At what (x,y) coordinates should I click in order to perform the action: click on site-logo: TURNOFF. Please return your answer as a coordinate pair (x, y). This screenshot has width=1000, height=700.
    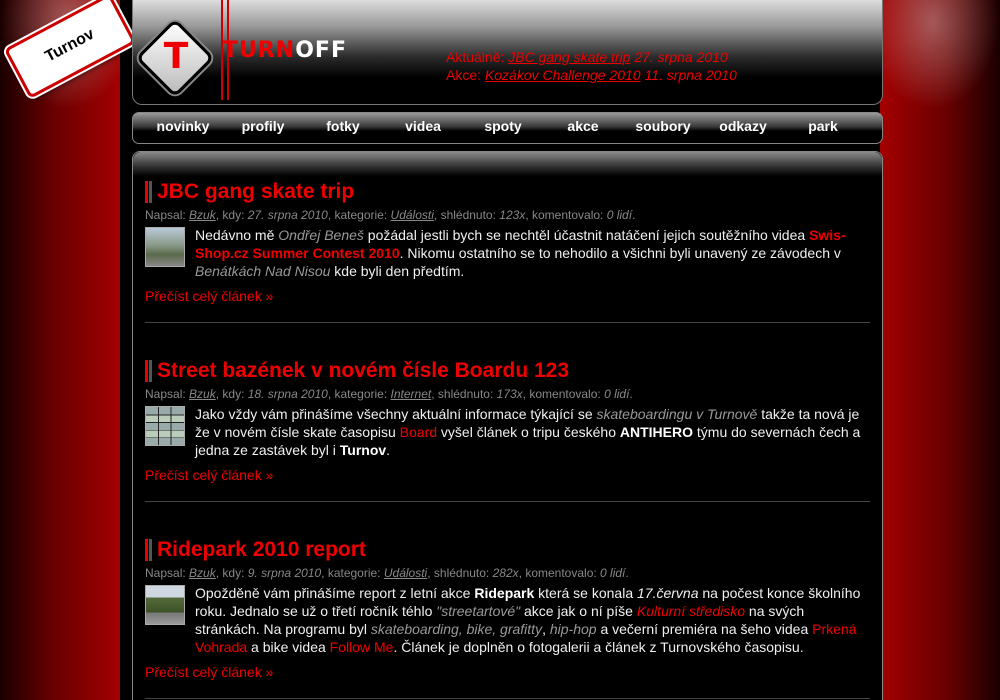
    Looking at the image, I should click on (285, 50).